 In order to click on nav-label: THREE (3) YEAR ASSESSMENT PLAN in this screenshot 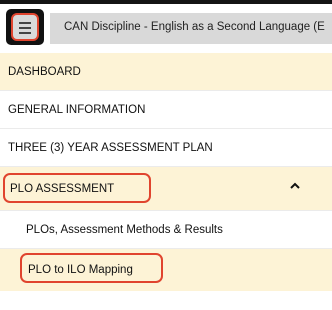, I will do `click(110, 148)`.